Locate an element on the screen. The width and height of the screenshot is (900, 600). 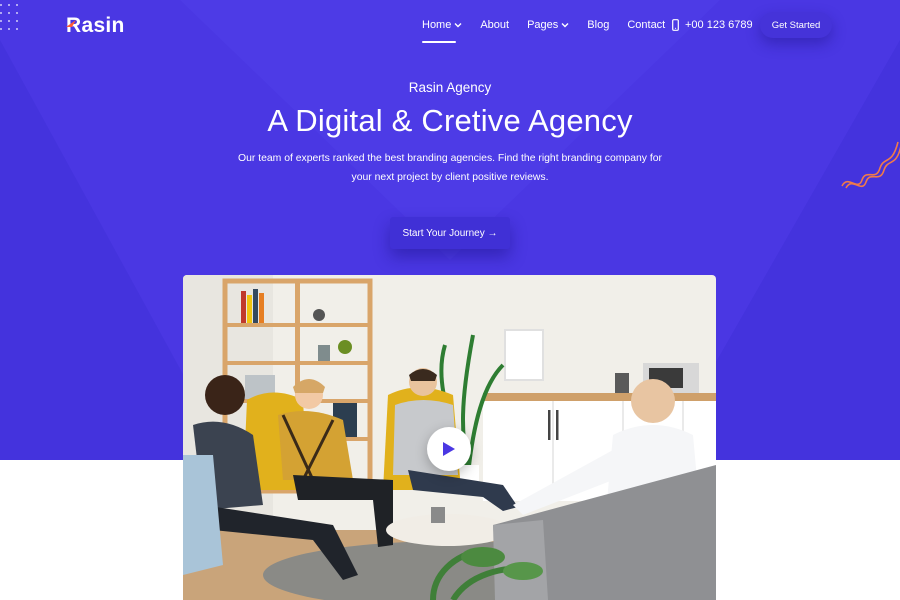
phone-number: +00 123 6789 is located at coordinates (719, 25).